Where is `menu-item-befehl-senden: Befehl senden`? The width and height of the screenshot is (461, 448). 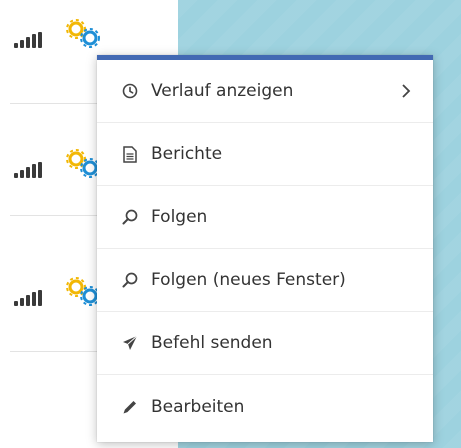
menu-item-befehl-senden: Befehl senden is located at coordinates (265, 343).